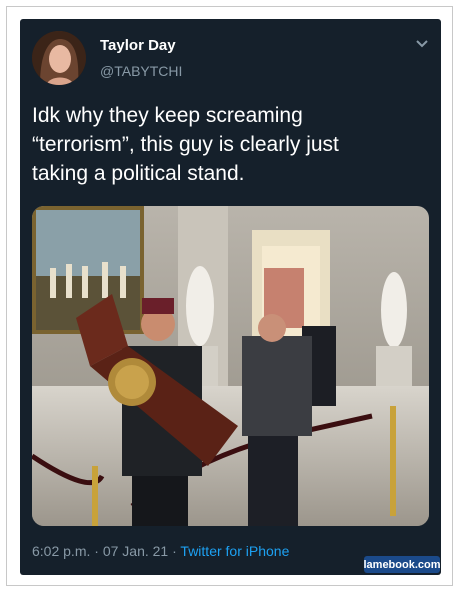 The image size is (461, 594). I want to click on tweet-time: 6:02 p.m., so click(61, 551).